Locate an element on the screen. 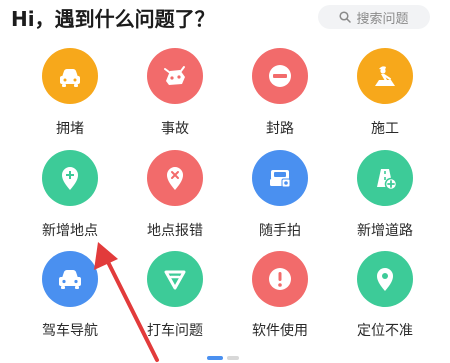 Image resolution: width=450 pixels, height=363 pixels. location-error-icon is located at coordinates (175, 178).